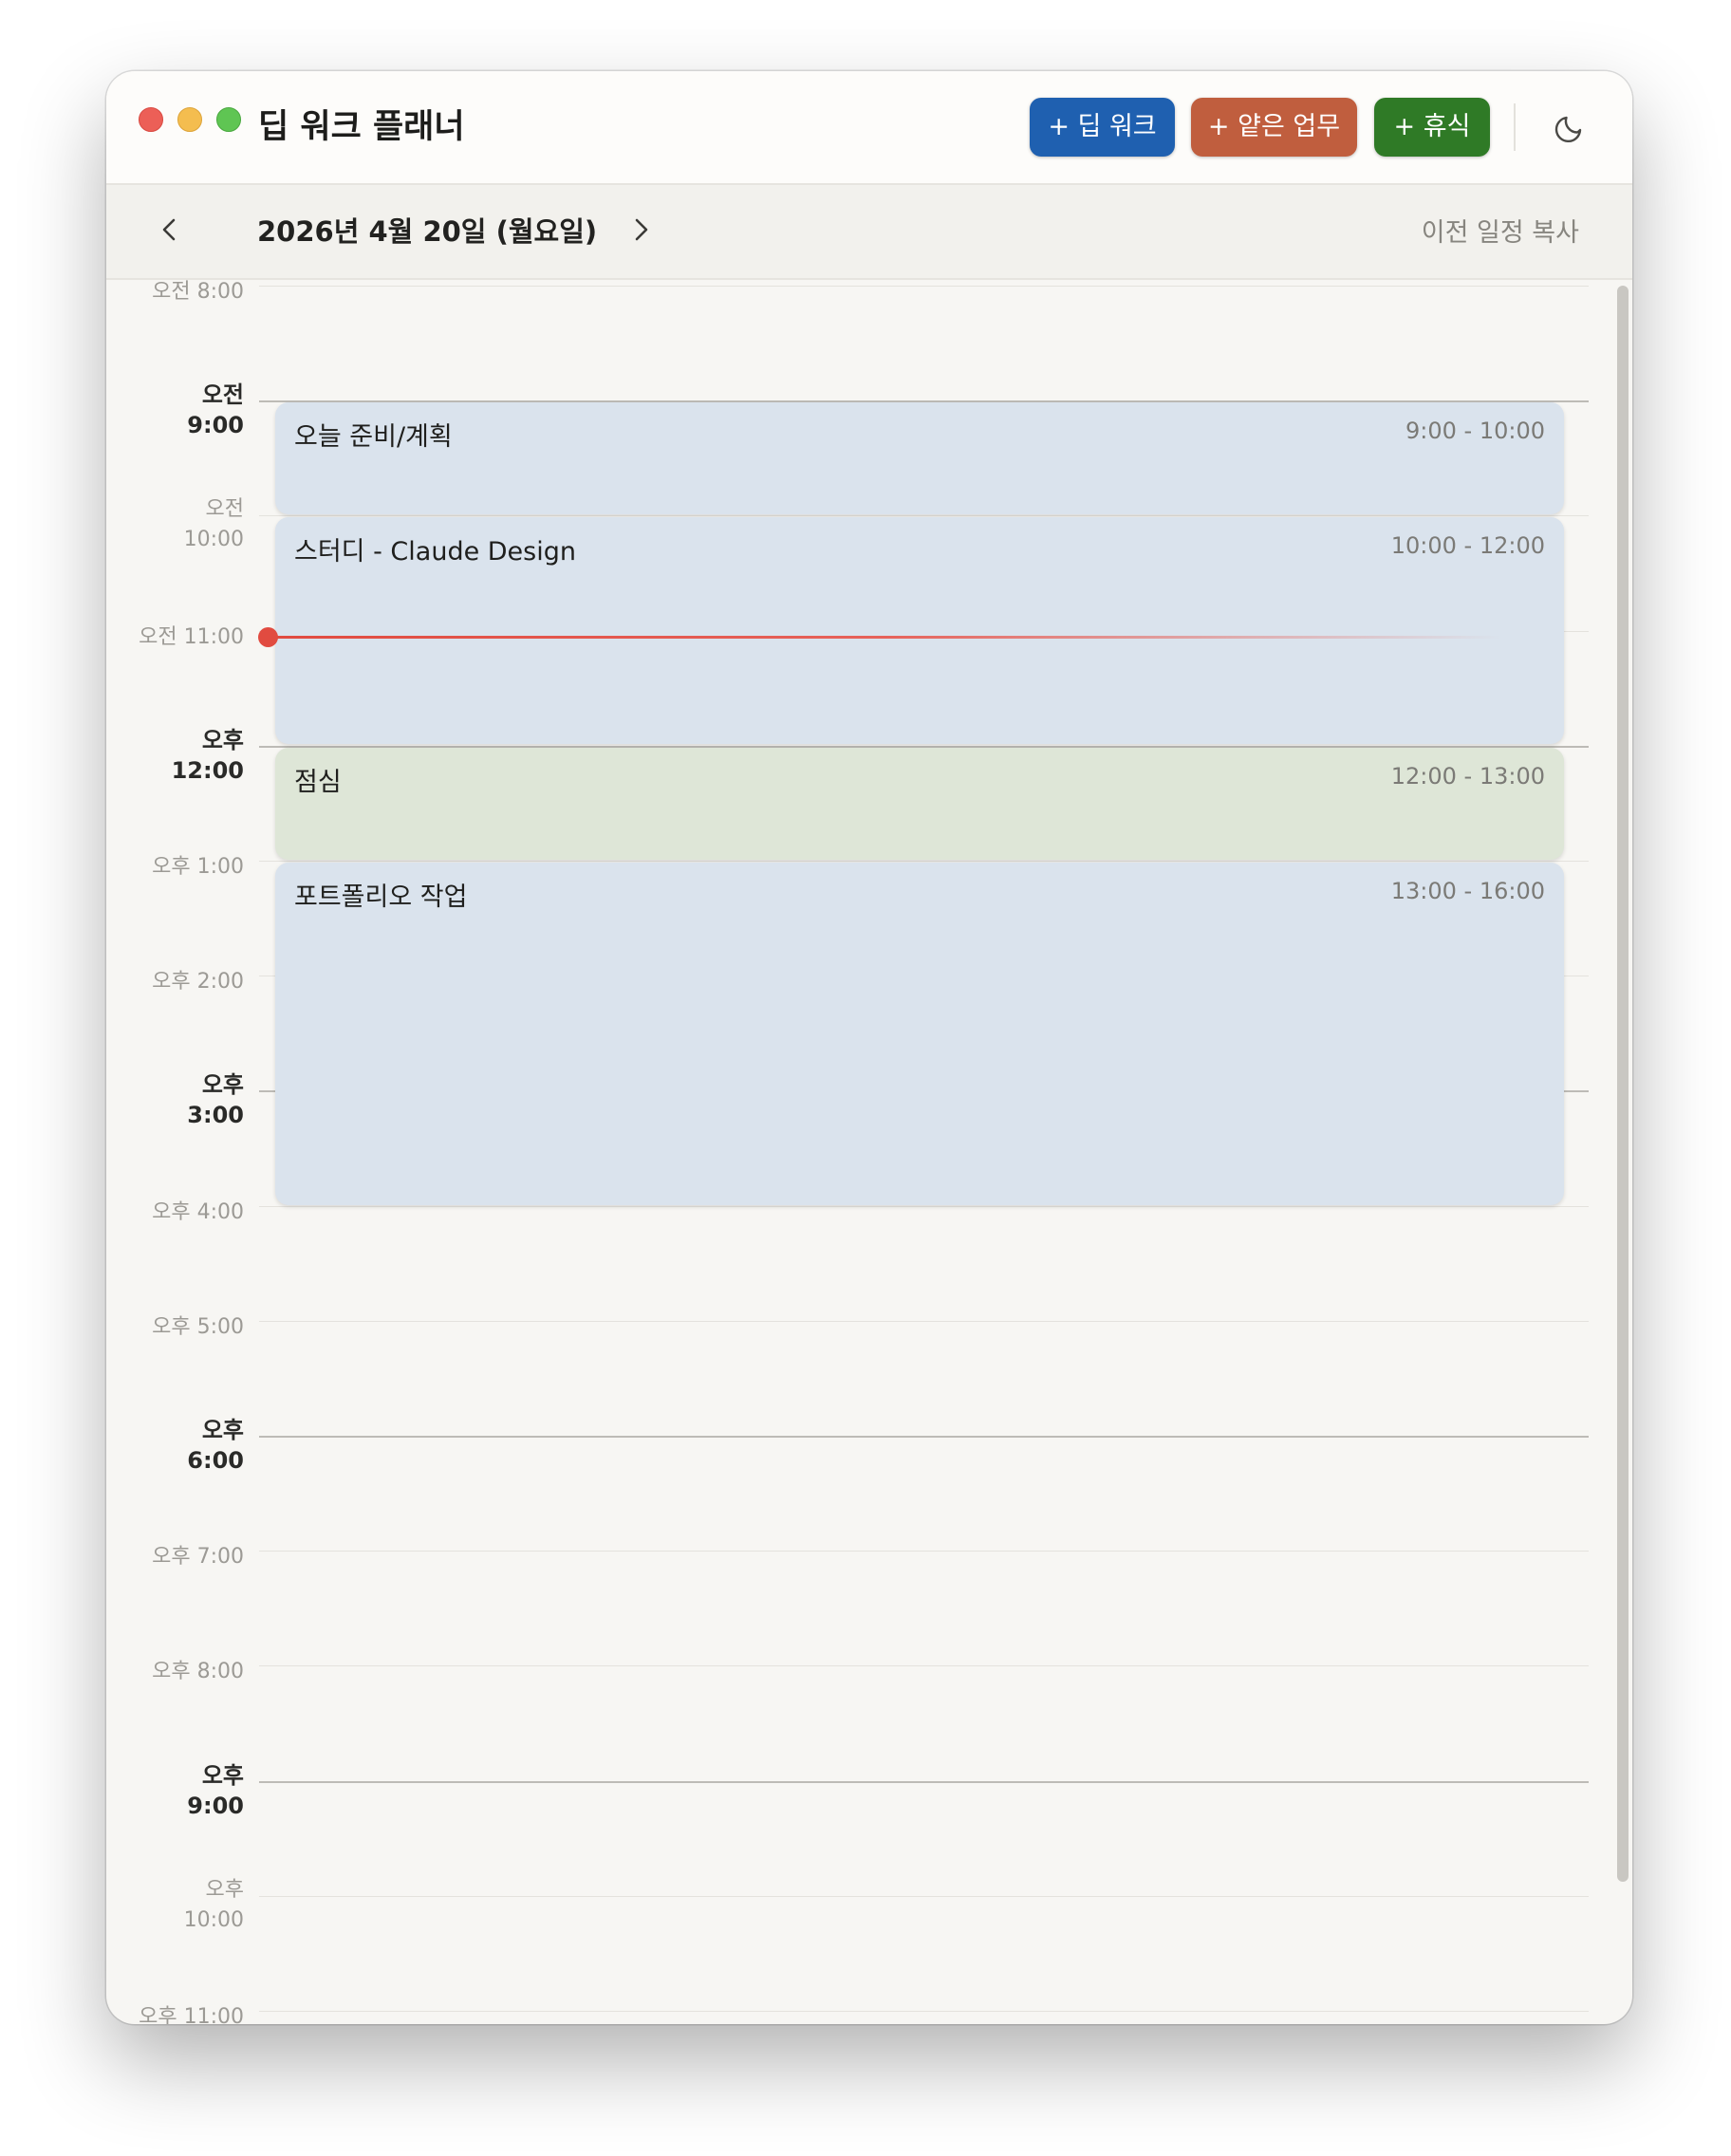  What do you see at coordinates (1623, 1084) in the screenshot?
I see `timeline-scrollbar` at bounding box center [1623, 1084].